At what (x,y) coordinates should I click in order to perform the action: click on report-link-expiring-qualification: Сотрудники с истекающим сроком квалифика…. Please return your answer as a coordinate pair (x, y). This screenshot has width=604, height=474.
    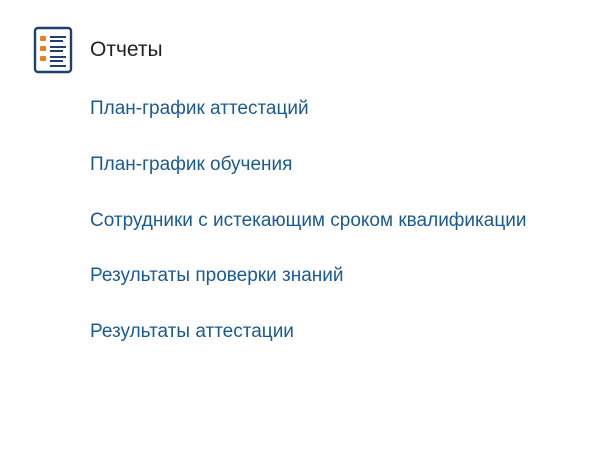
    Looking at the image, I should click on (308, 221).